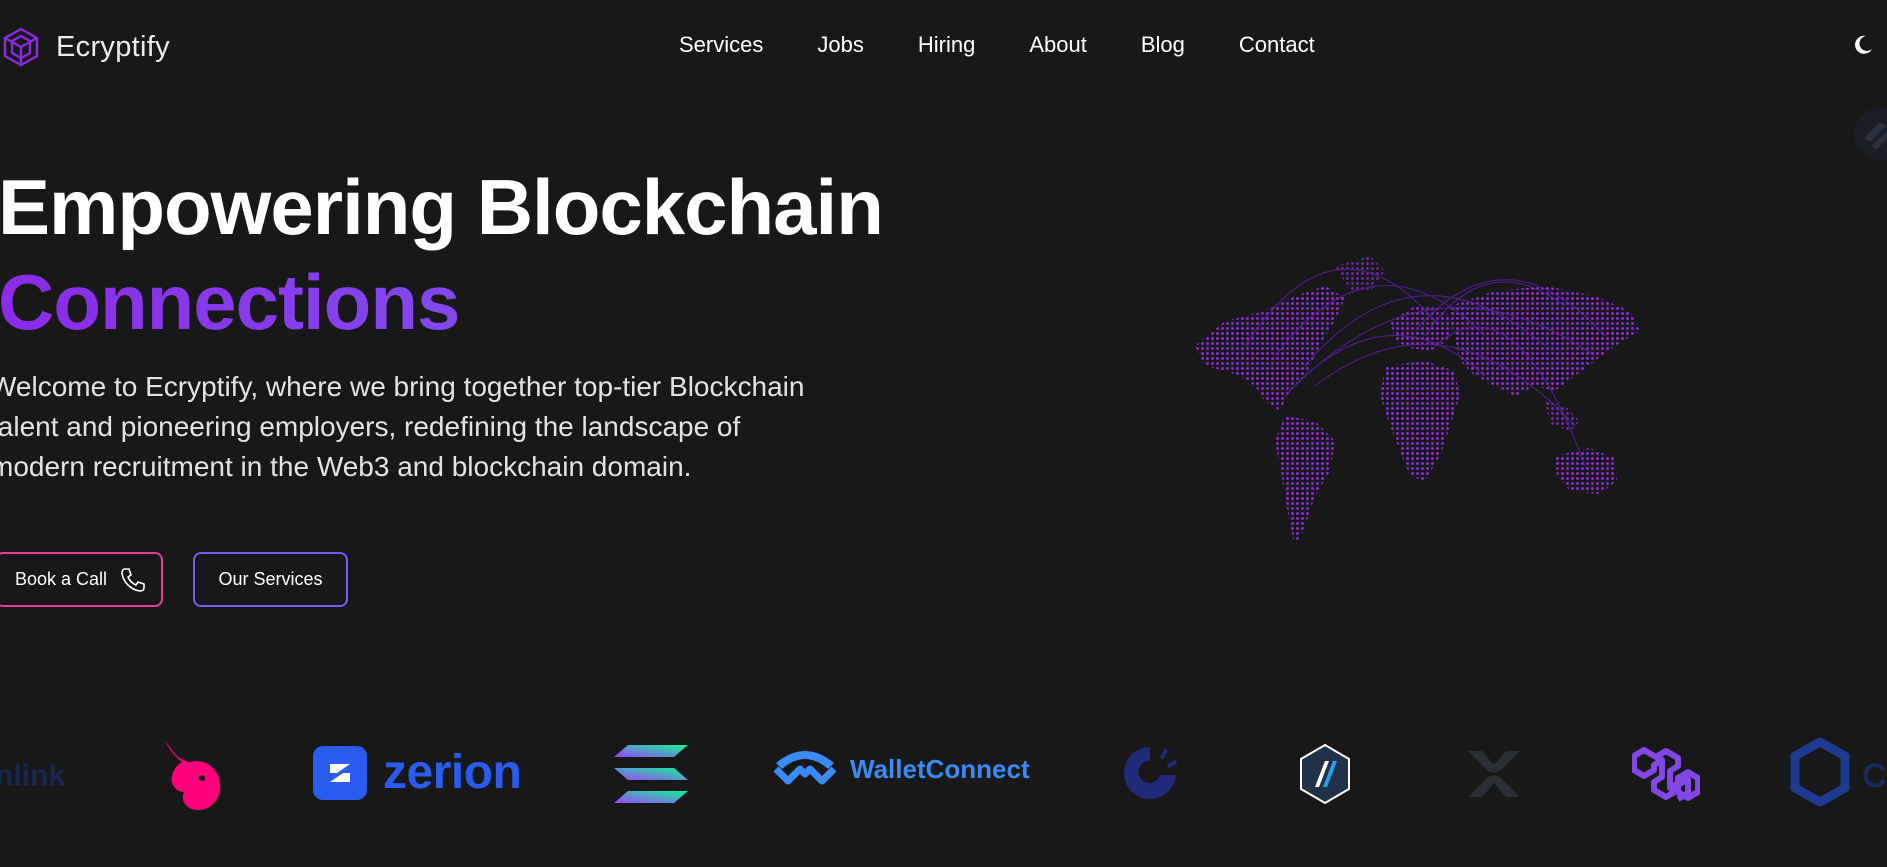 This screenshot has width=1887, height=867. What do you see at coordinates (946, 45) in the screenshot?
I see `nav-hiring: Hiring` at bounding box center [946, 45].